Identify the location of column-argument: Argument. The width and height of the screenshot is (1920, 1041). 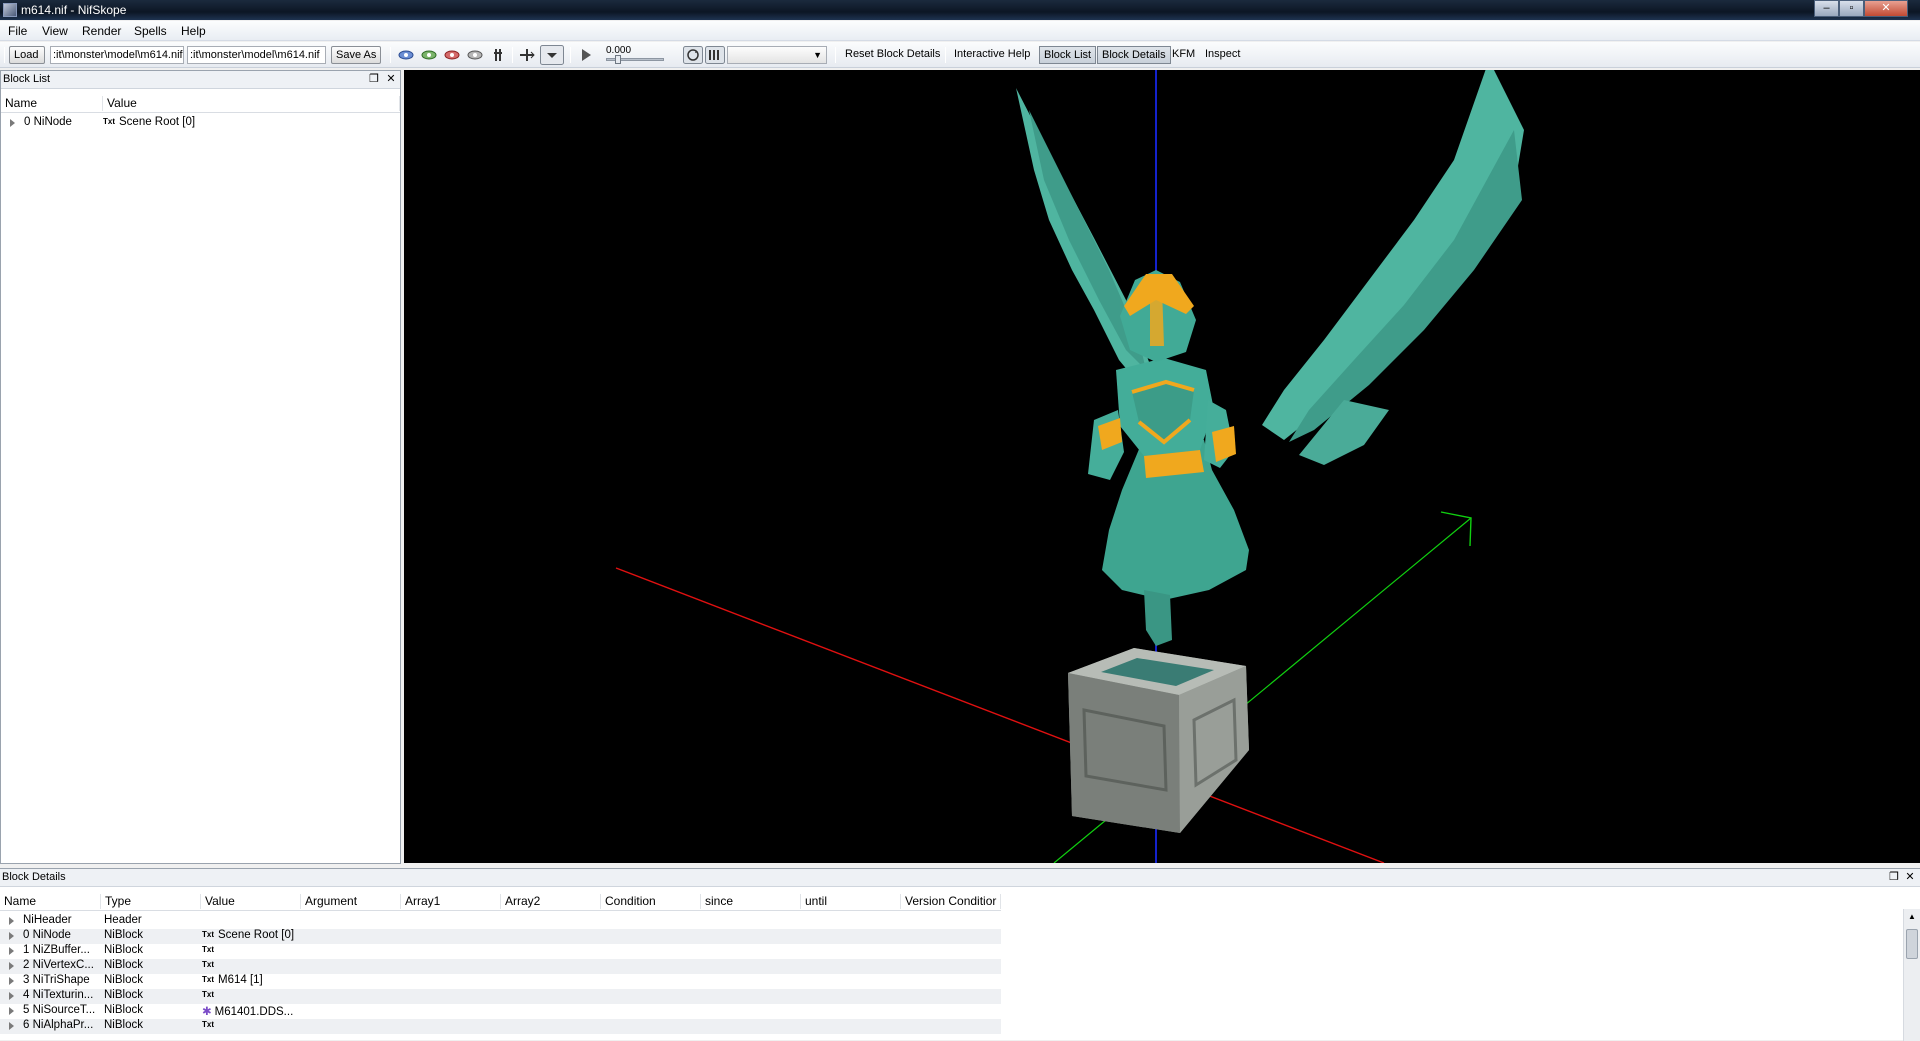
(351, 901).